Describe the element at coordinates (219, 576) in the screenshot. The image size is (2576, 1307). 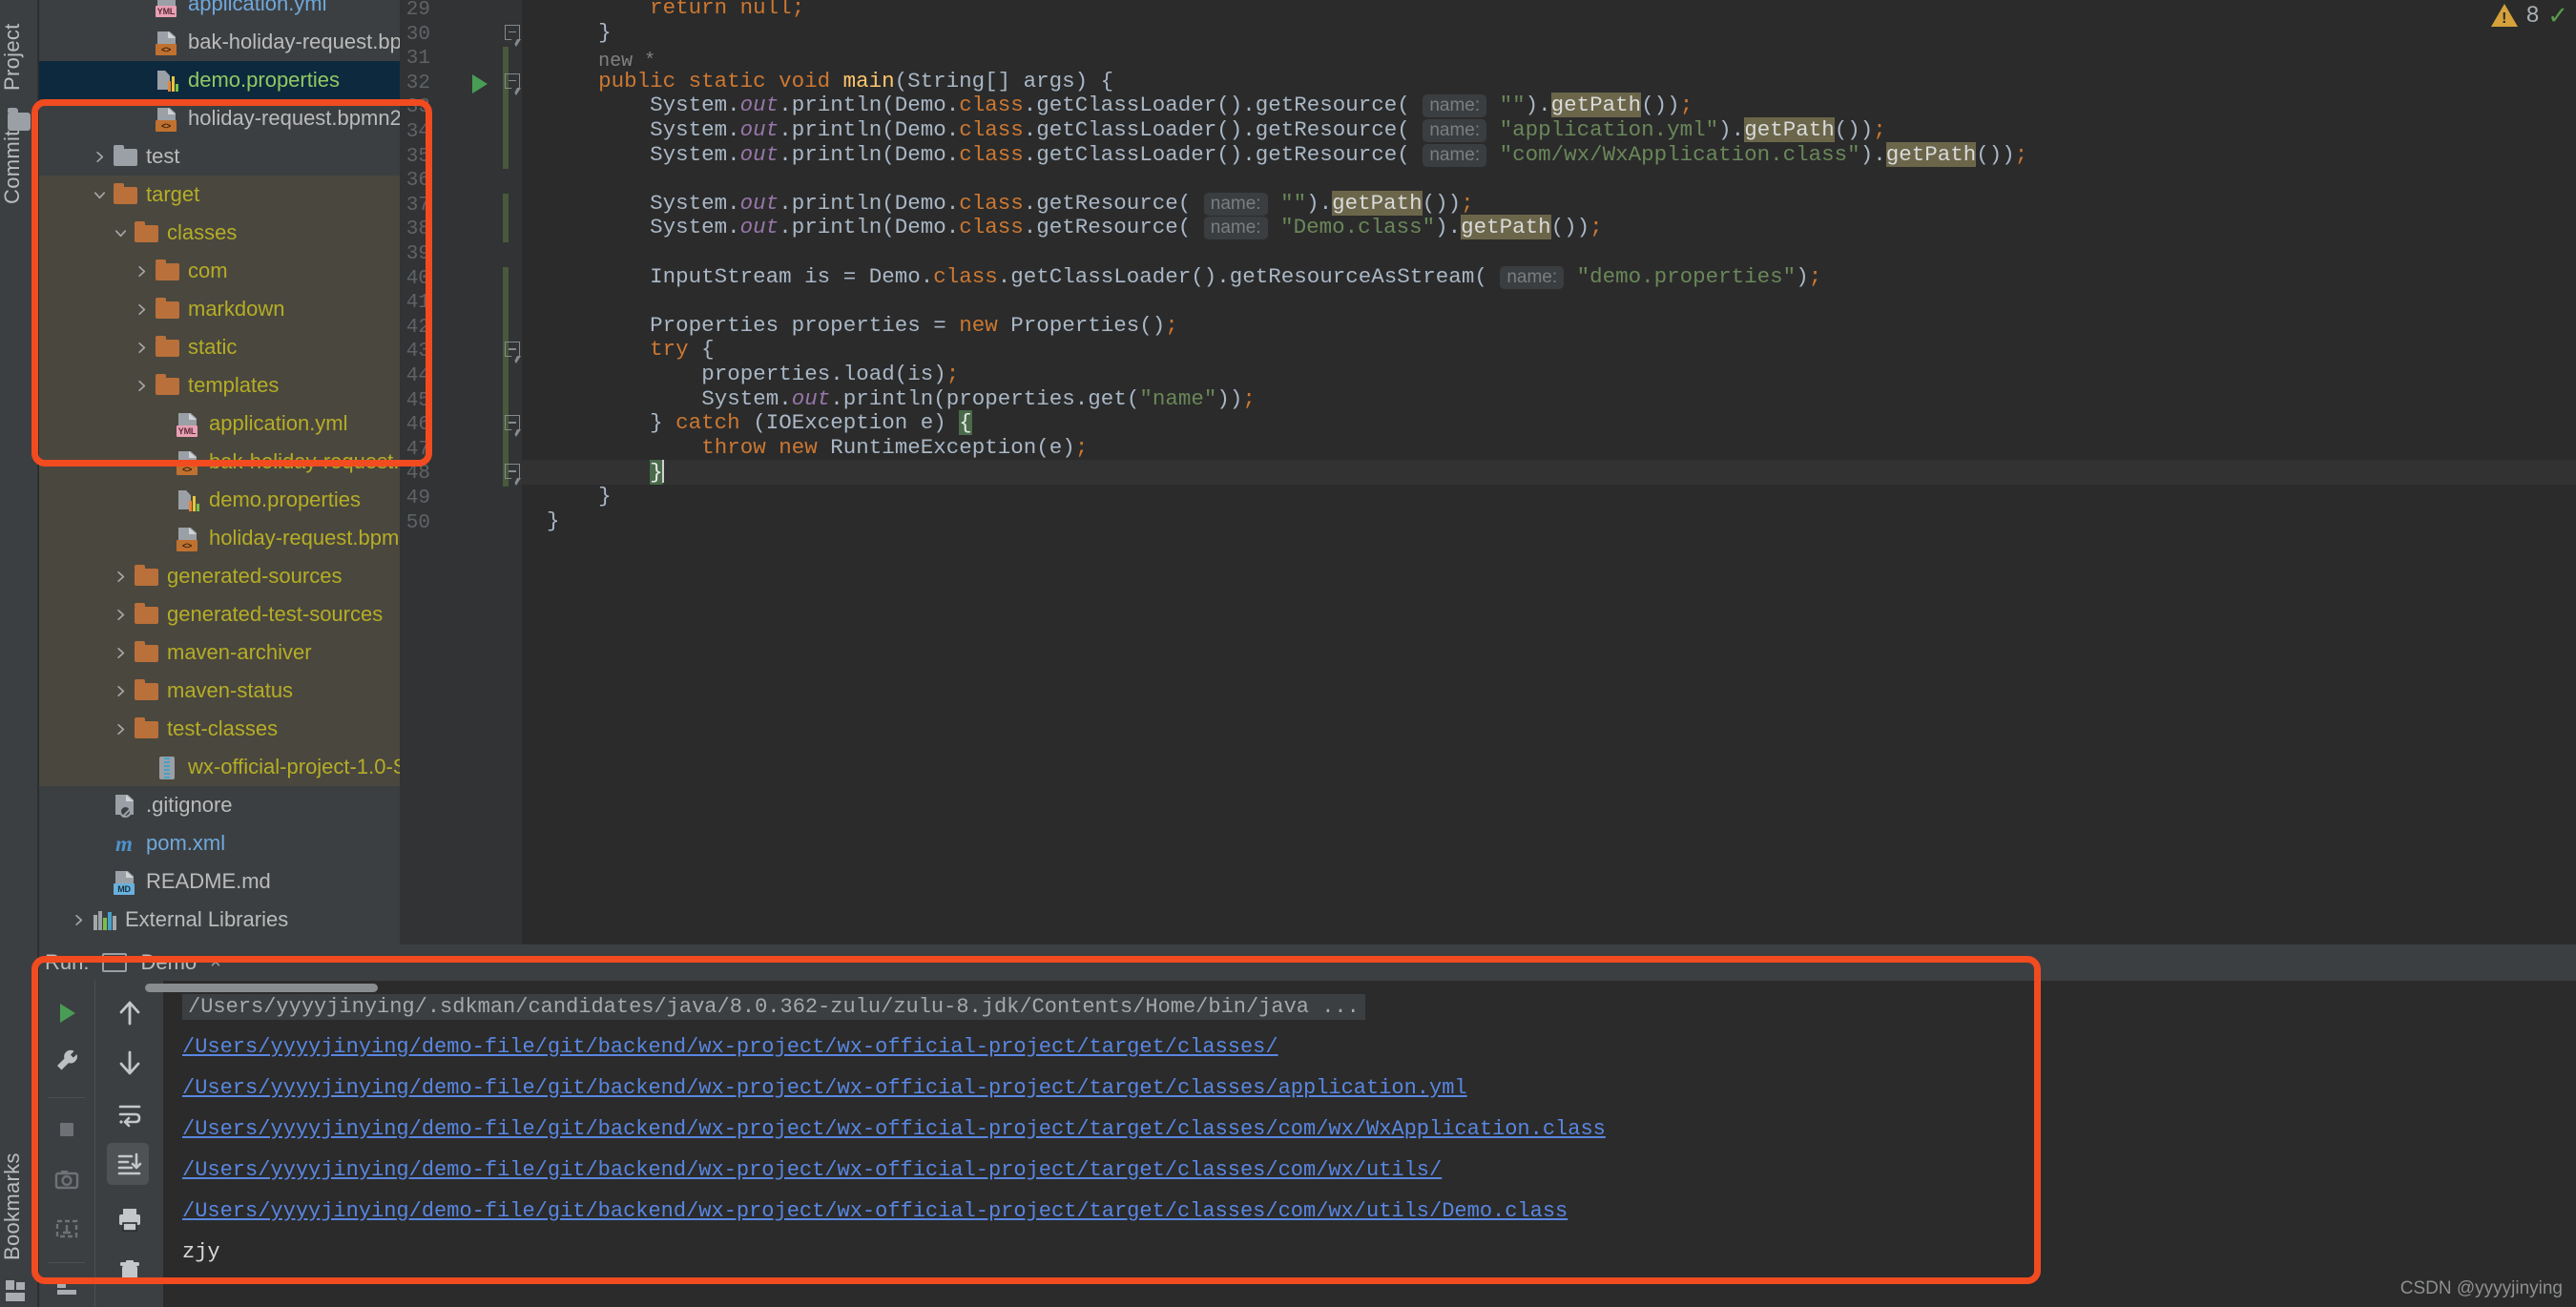
I see `tree-row: generated-sources` at that location.